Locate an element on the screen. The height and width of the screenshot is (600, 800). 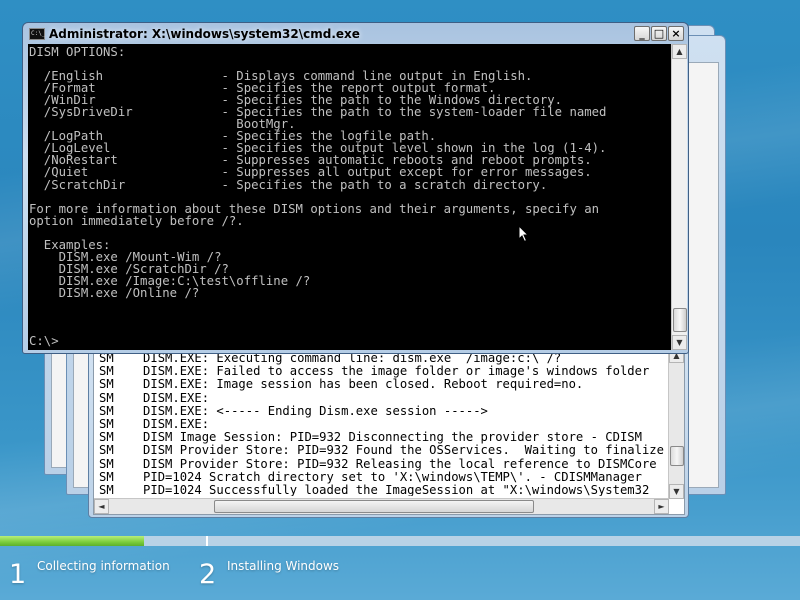
maximize-button: □ is located at coordinates (659, 33).